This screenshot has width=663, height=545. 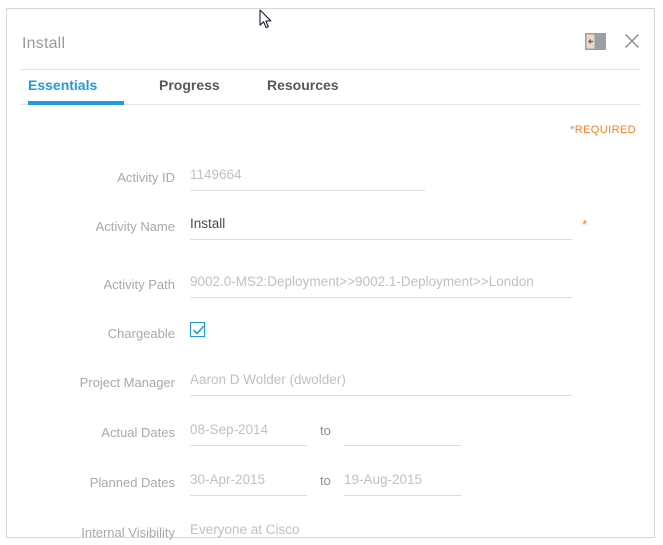 What do you see at coordinates (307, 340) in the screenshot?
I see `field-row-chargeable: Chargeable` at bounding box center [307, 340].